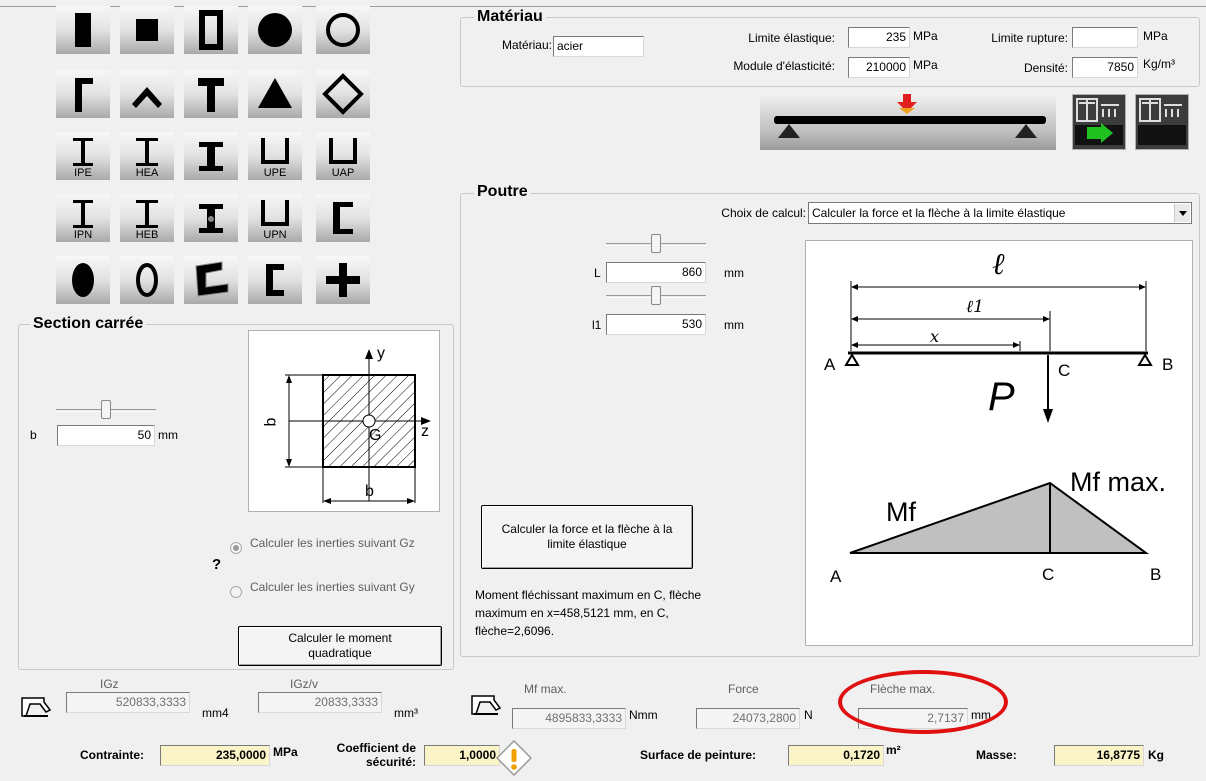  What do you see at coordinates (236, 548) in the screenshot?
I see `radio-gz` at bounding box center [236, 548].